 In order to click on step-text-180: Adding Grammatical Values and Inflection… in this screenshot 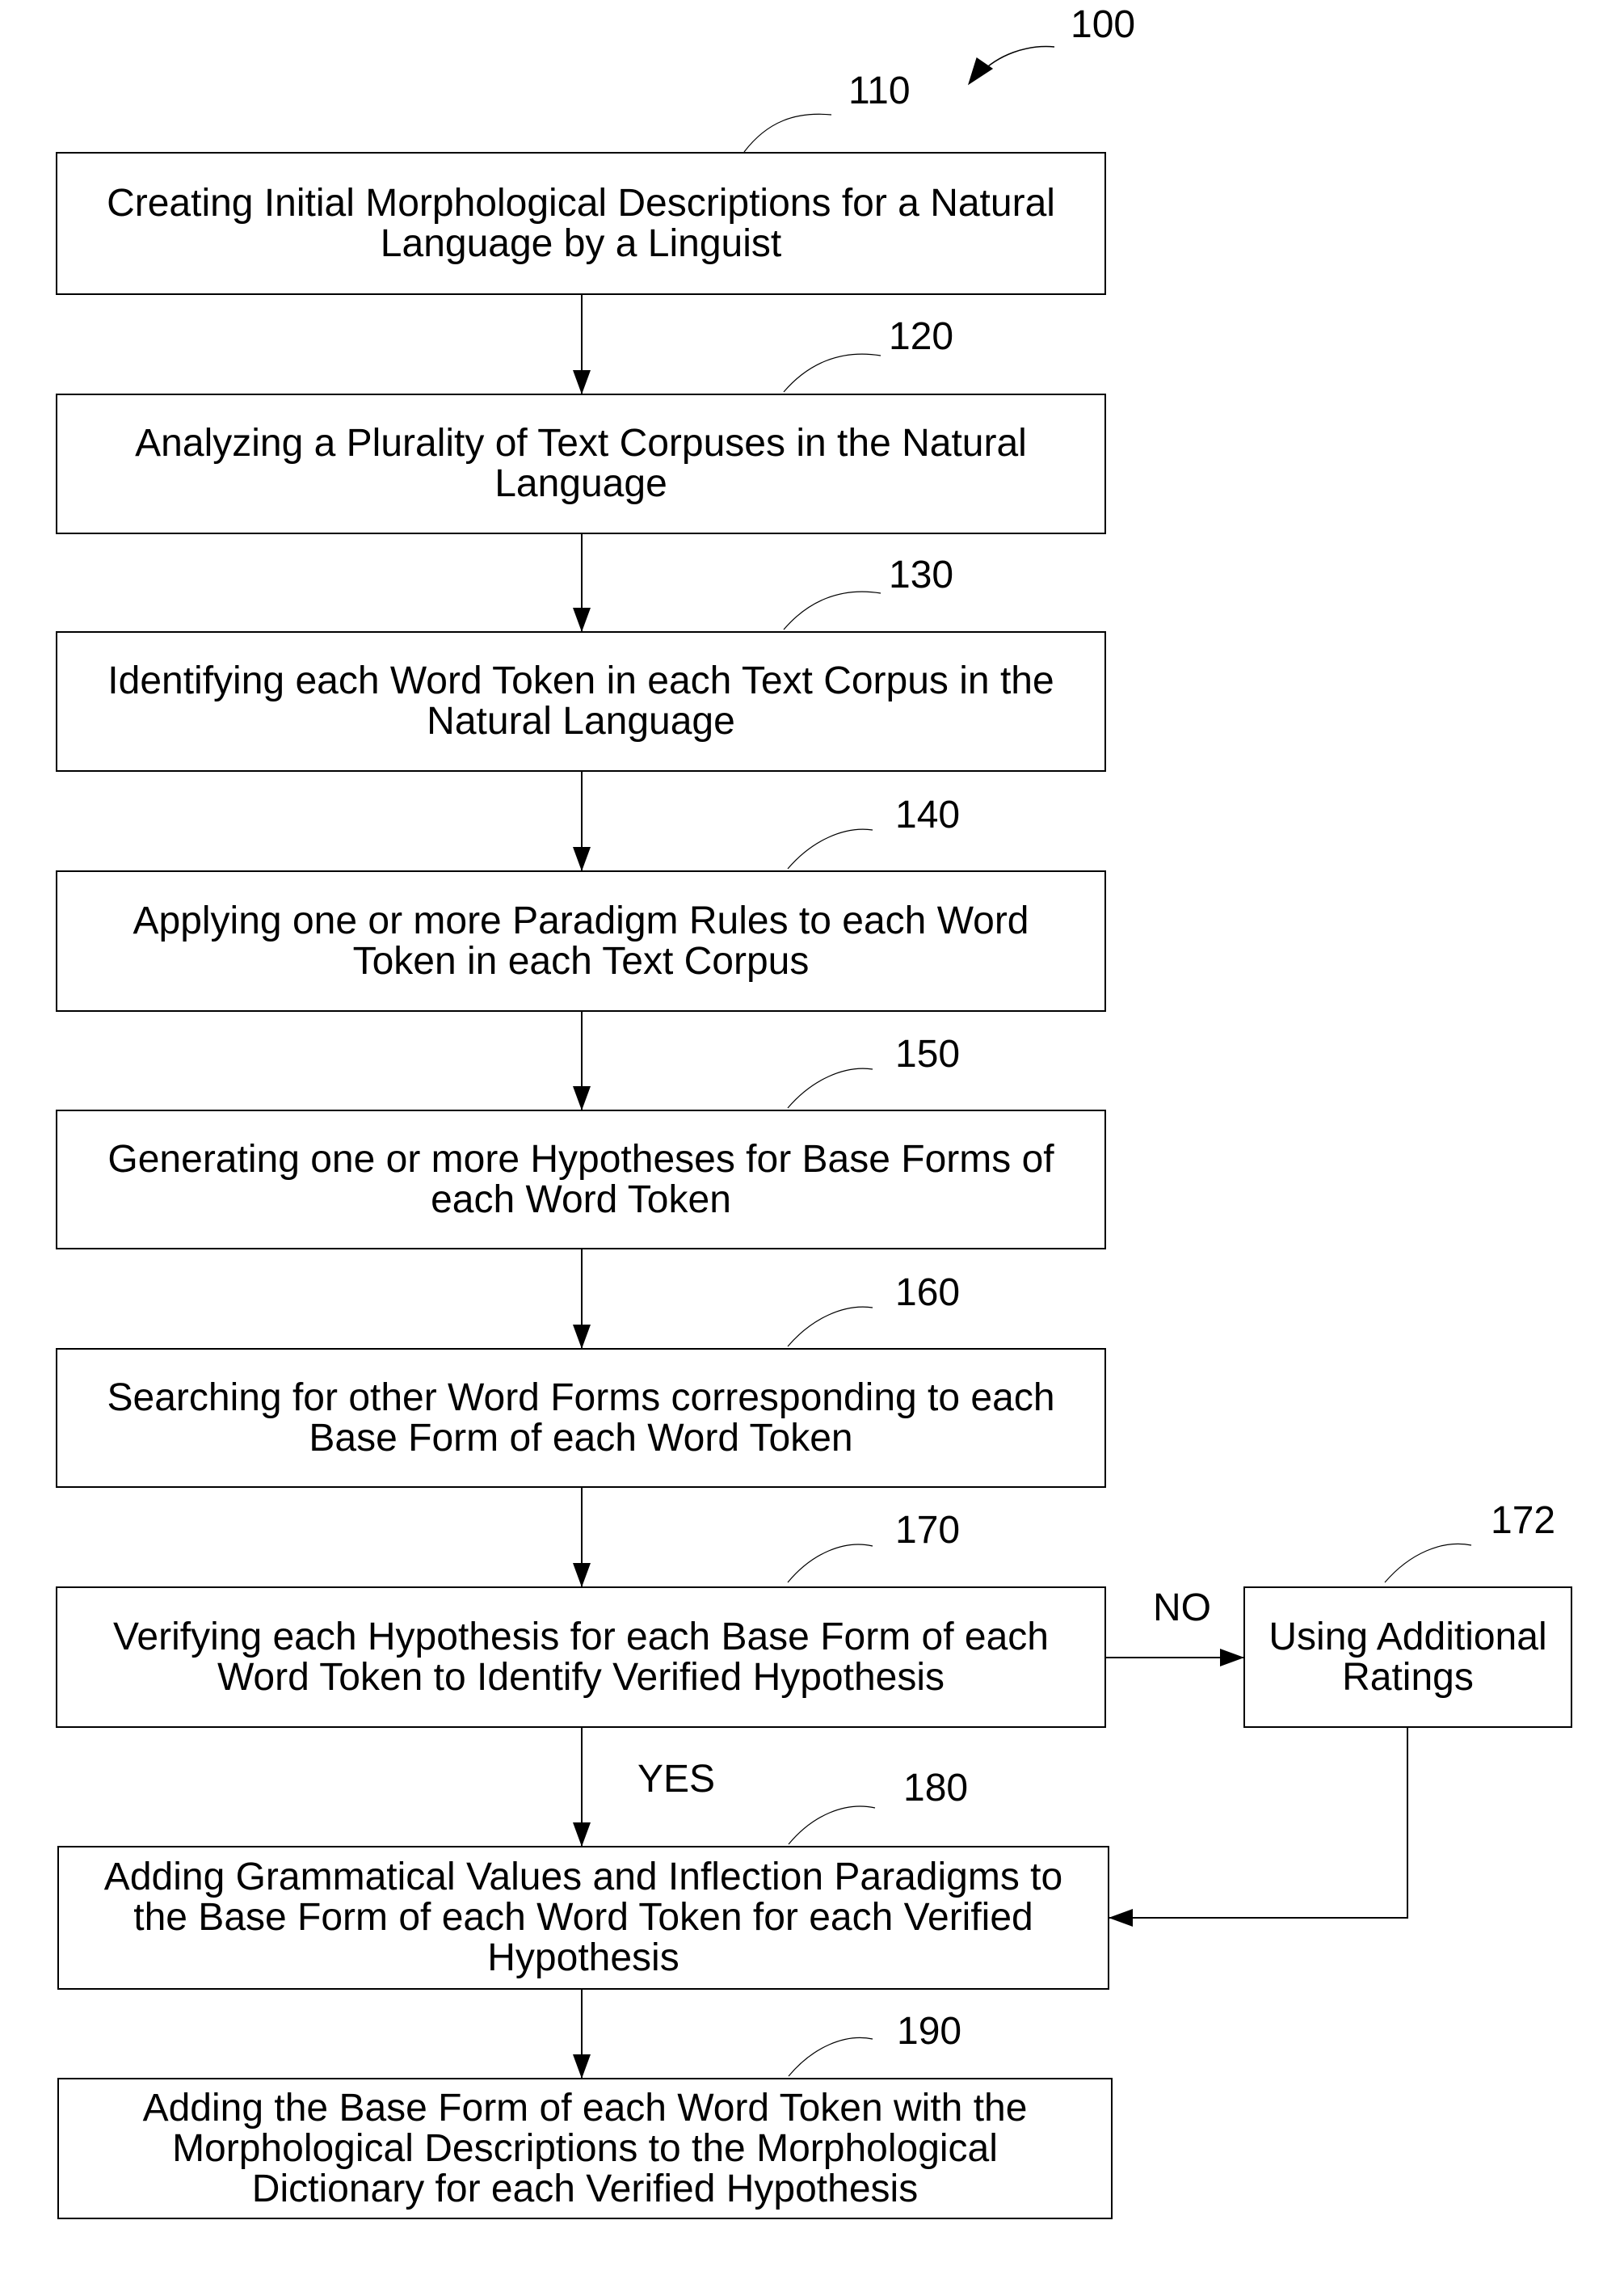, I will do `click(583, 1917)`.